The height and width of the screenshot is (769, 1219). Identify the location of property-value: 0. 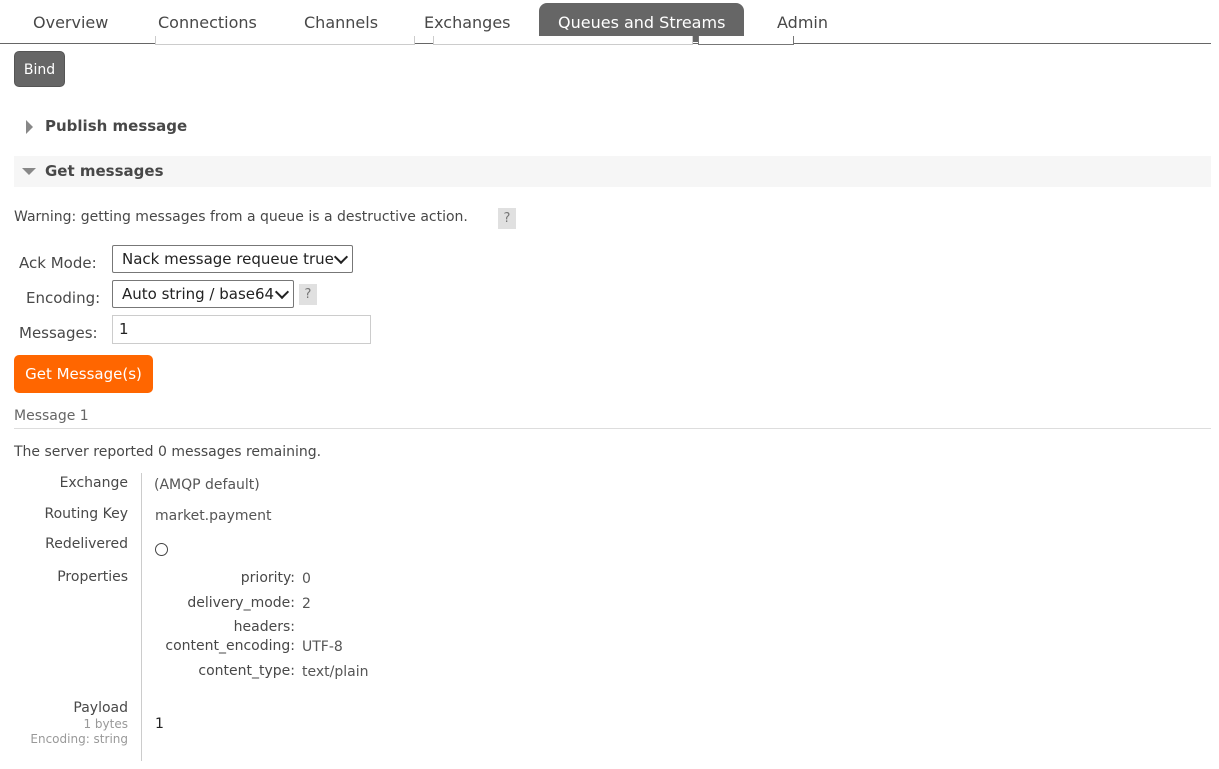
(306, 579).